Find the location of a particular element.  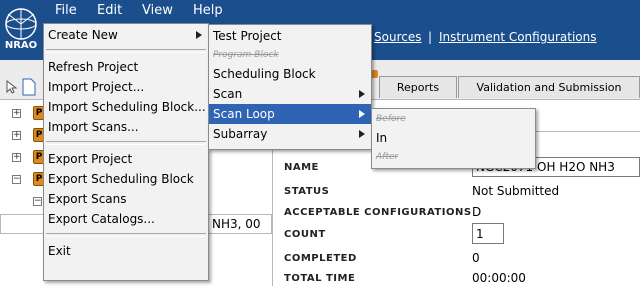

acceptable-configurations-label: ACCEPTABLE CONFIGURATIONS is located at coordinates (378, 212).